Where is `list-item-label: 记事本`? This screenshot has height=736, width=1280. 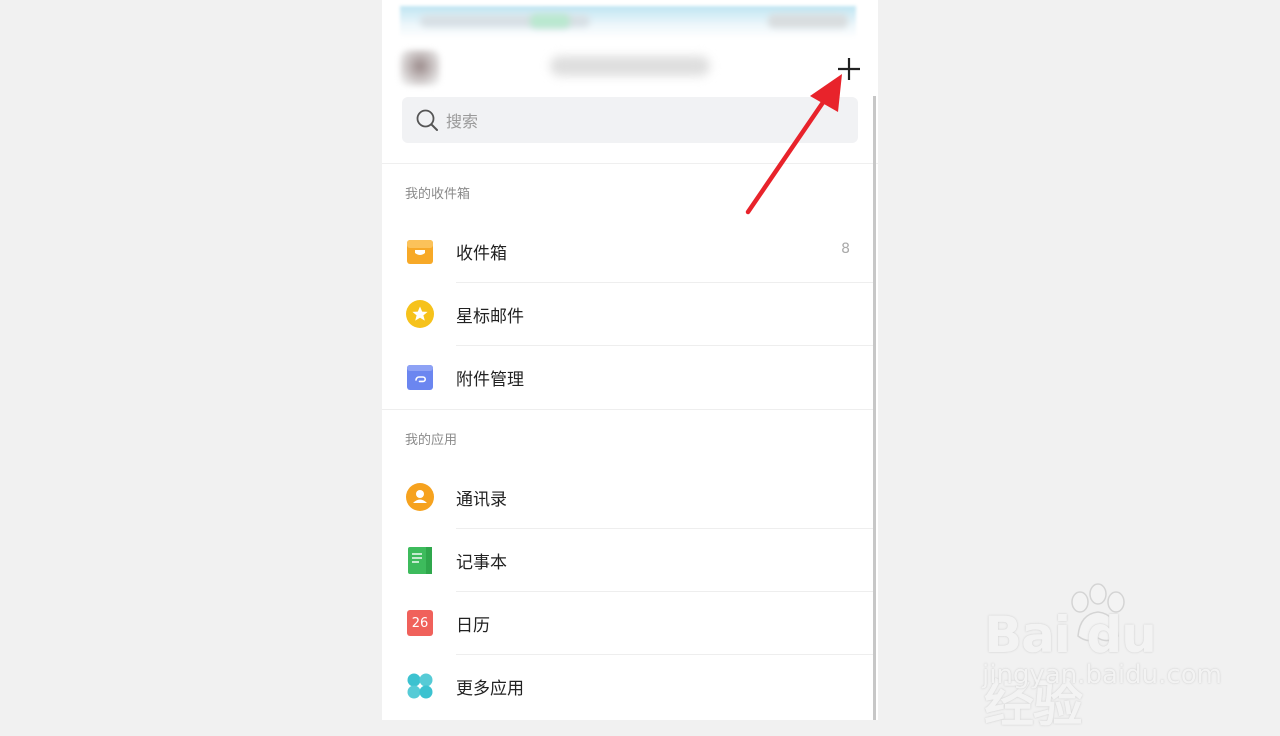 list-item-label: 记事本 is located at coordinates (481, 563).